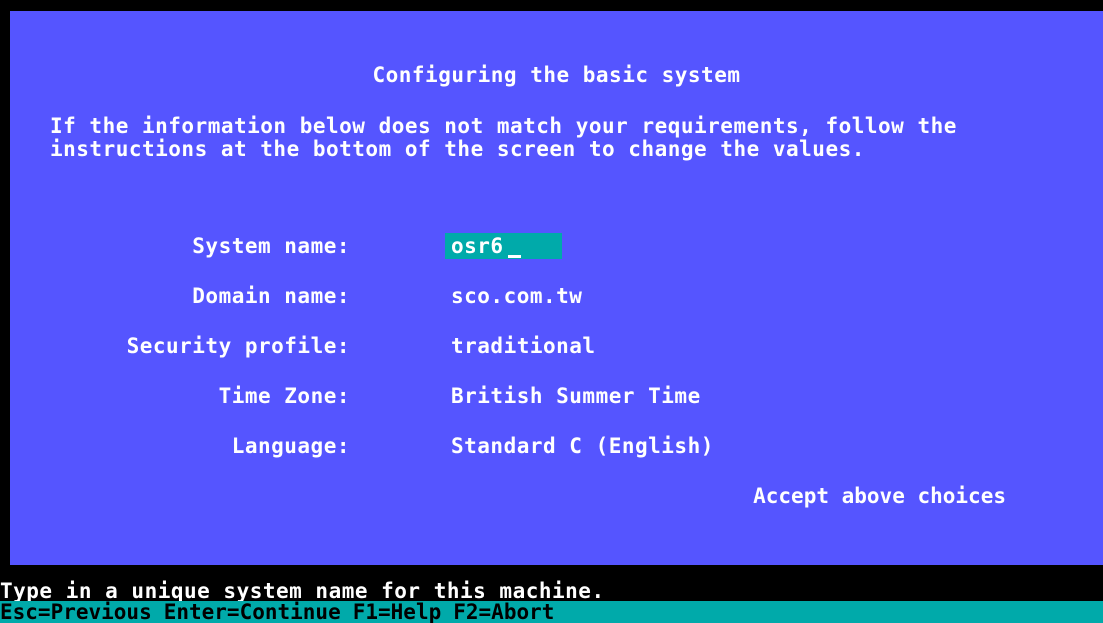  I want to click on security-profile-label: Security profile:, so click(238, 346).